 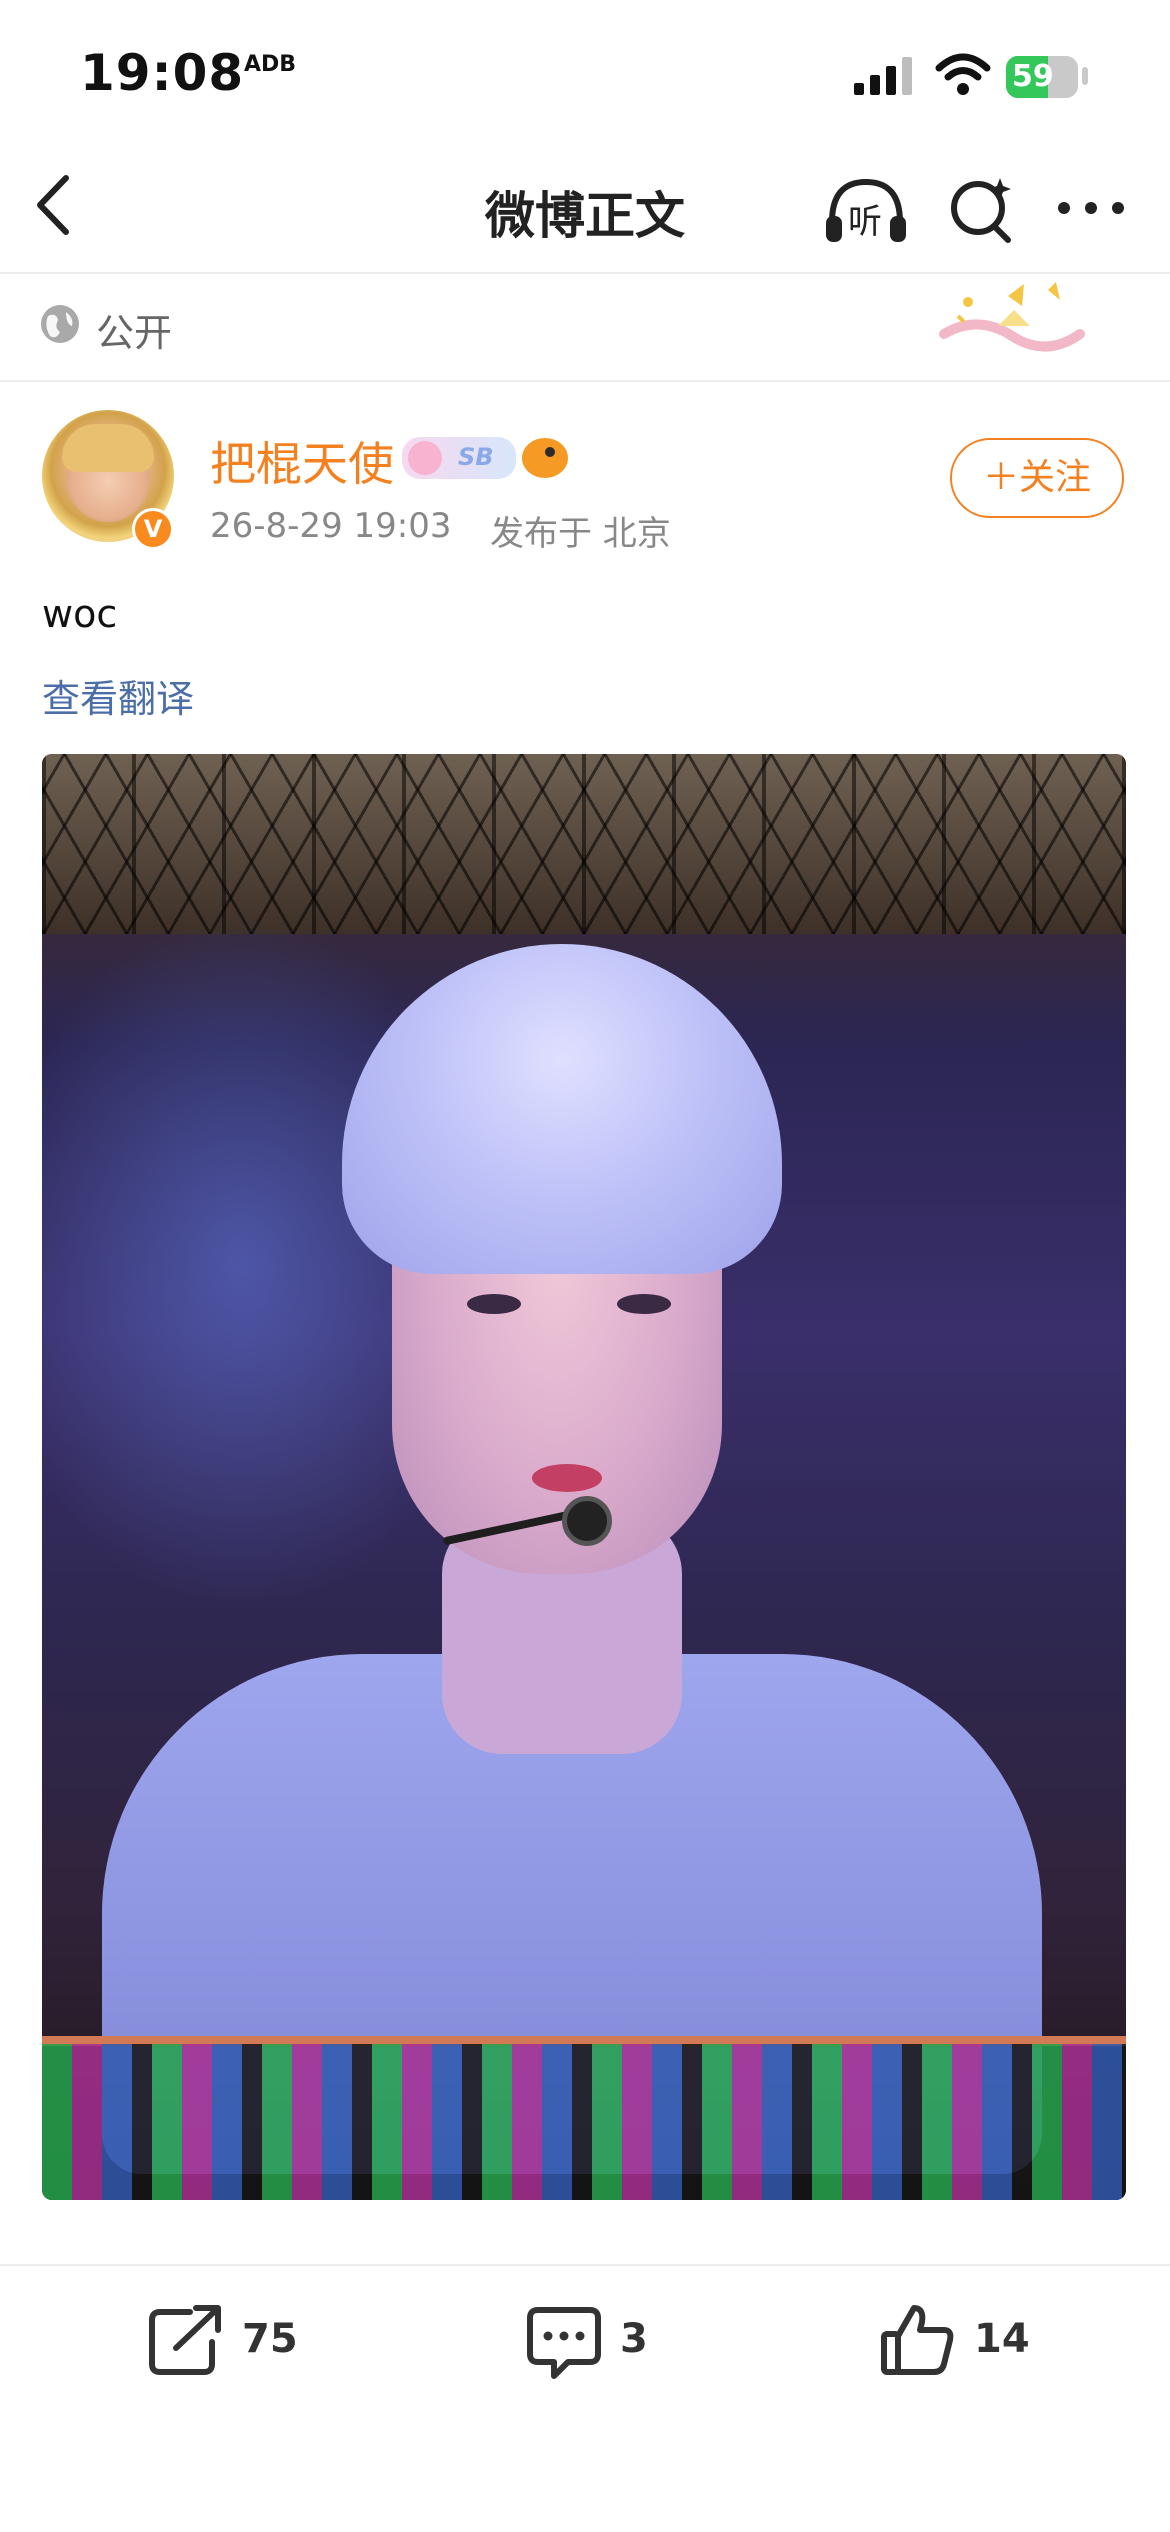 What do you see at coordinates (134, 333) in the screenshot?
I see `visibility-label: 公开` at bounding box center [134, 333].